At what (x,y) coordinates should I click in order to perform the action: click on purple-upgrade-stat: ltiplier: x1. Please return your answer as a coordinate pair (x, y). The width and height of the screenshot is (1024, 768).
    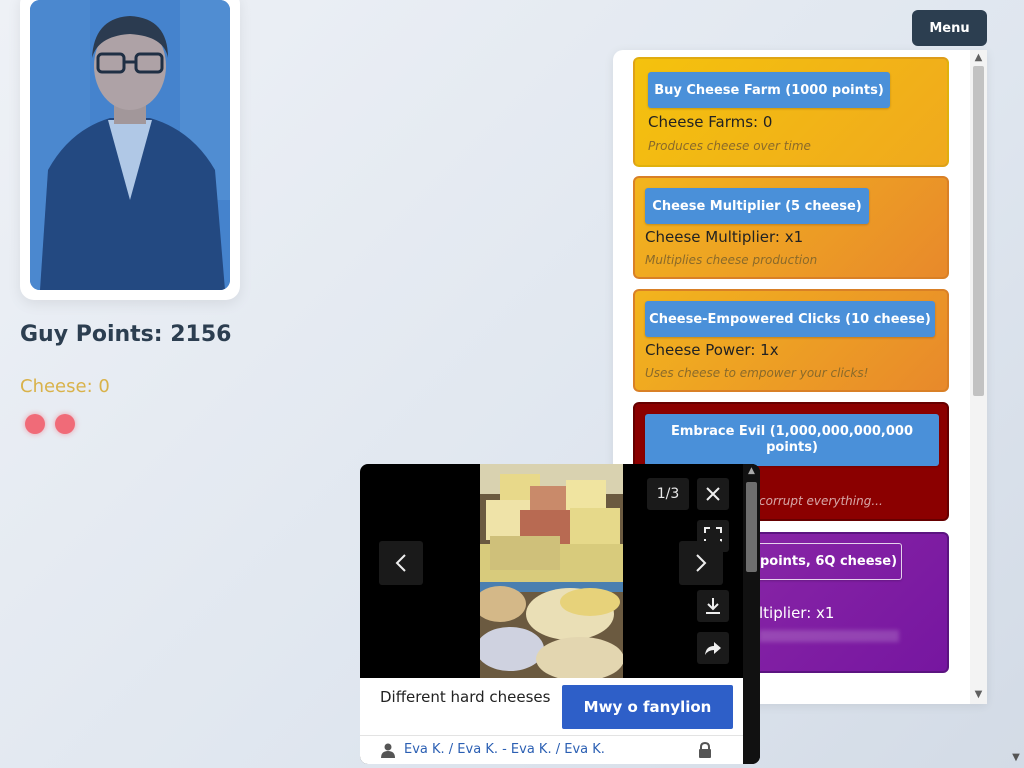
    Looking at the image, I should click on (797, 613).